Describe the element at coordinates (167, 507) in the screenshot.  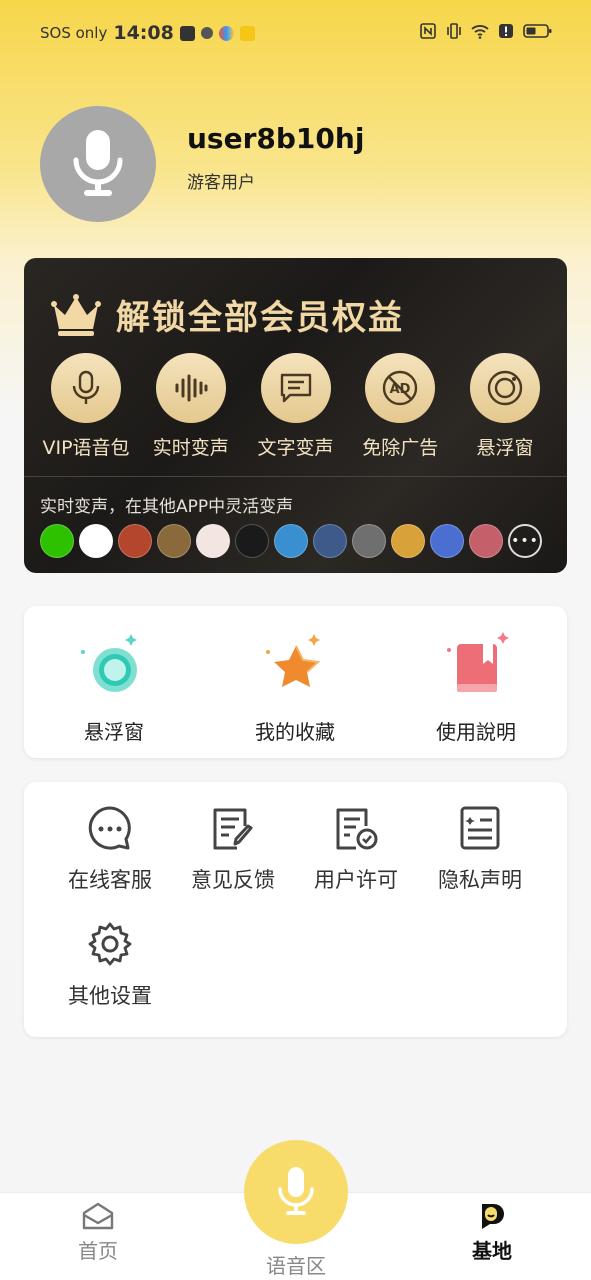
I see `vip-promo-text: 实时变声，在其他APP中灵活变声` at that location.